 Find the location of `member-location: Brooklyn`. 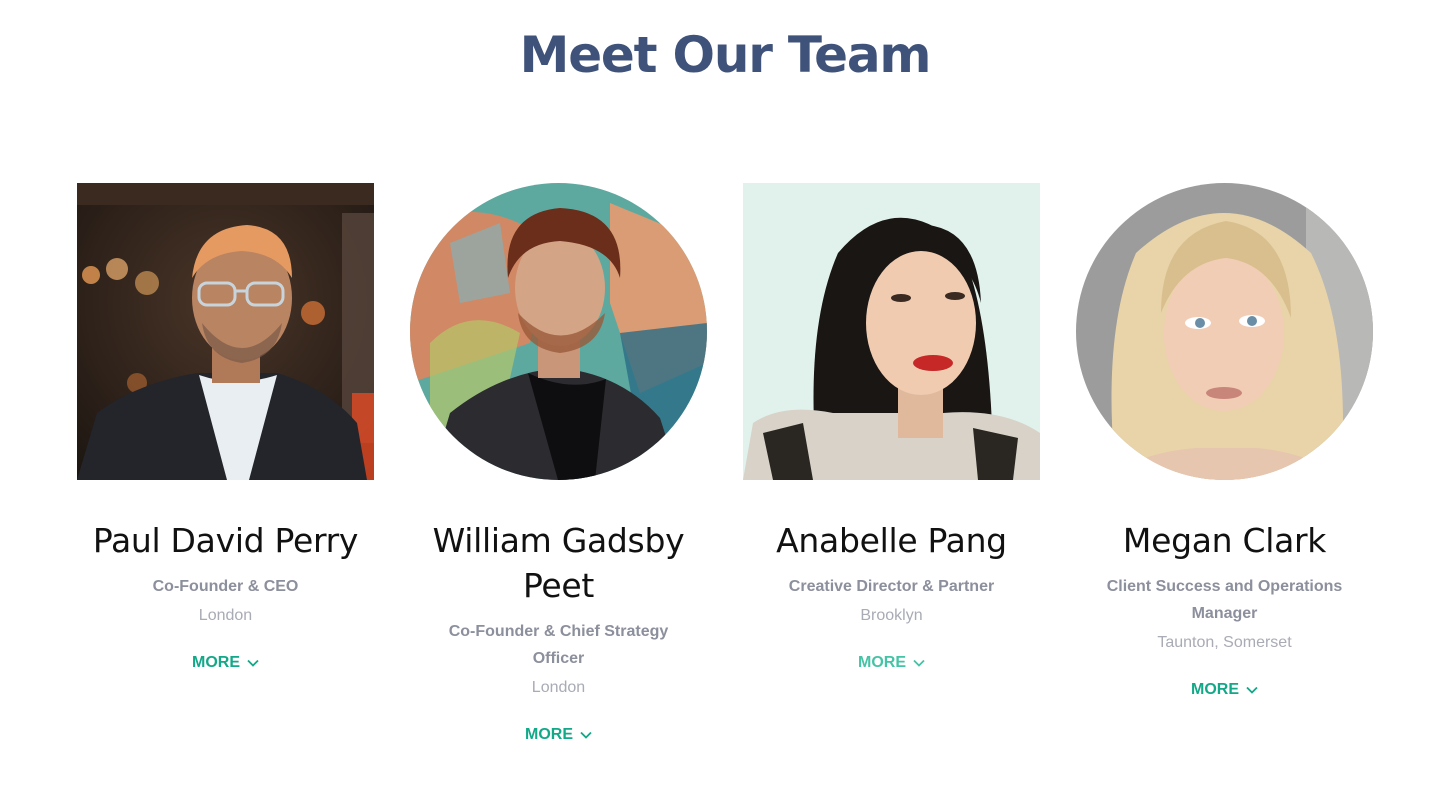

member-location: Brooklyn is located at coordinates (891, 615).